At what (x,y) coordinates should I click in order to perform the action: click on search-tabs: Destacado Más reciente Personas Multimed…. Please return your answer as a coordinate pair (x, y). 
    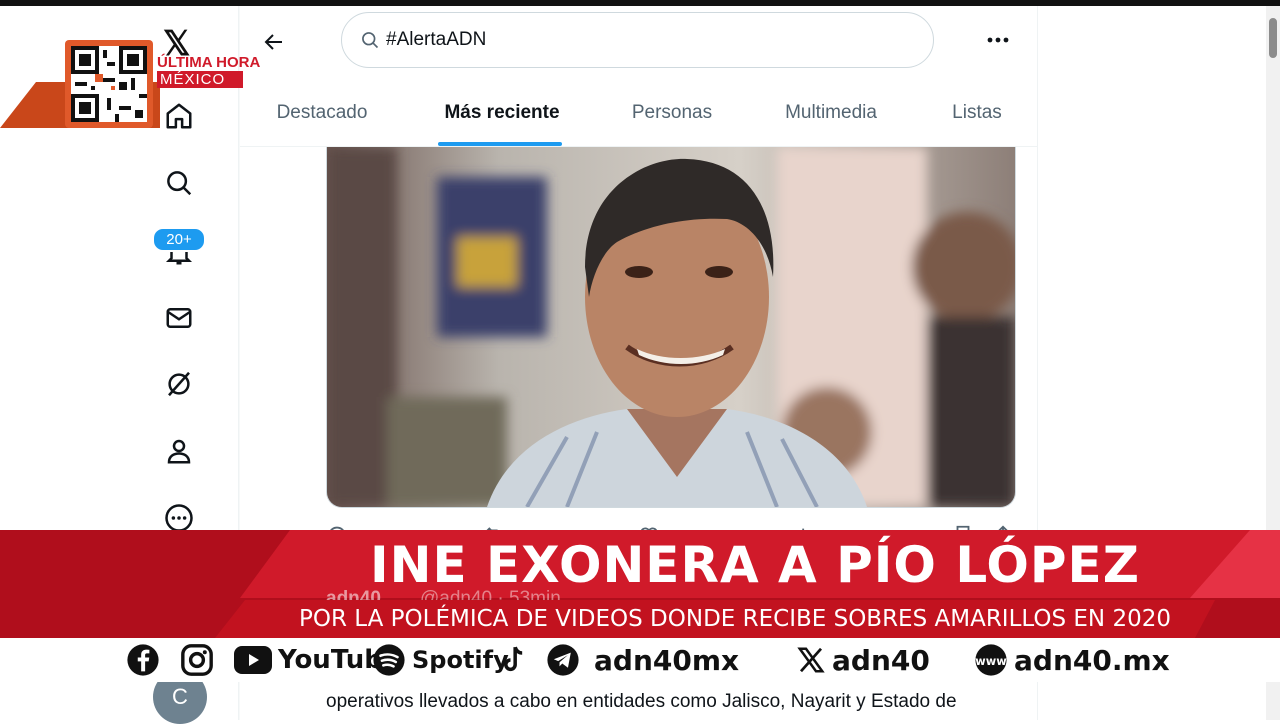
    Looking at the image, I should click on (638, 113).